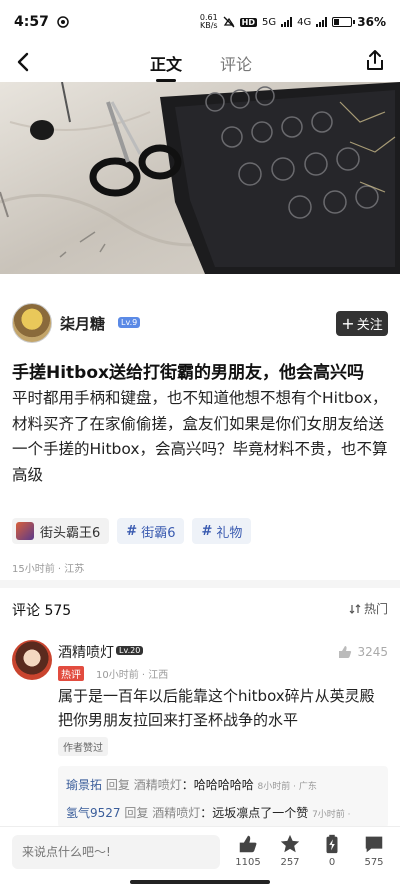 The image size is (400, 890). I want to click on comment-count: 575, so click(374, 862).